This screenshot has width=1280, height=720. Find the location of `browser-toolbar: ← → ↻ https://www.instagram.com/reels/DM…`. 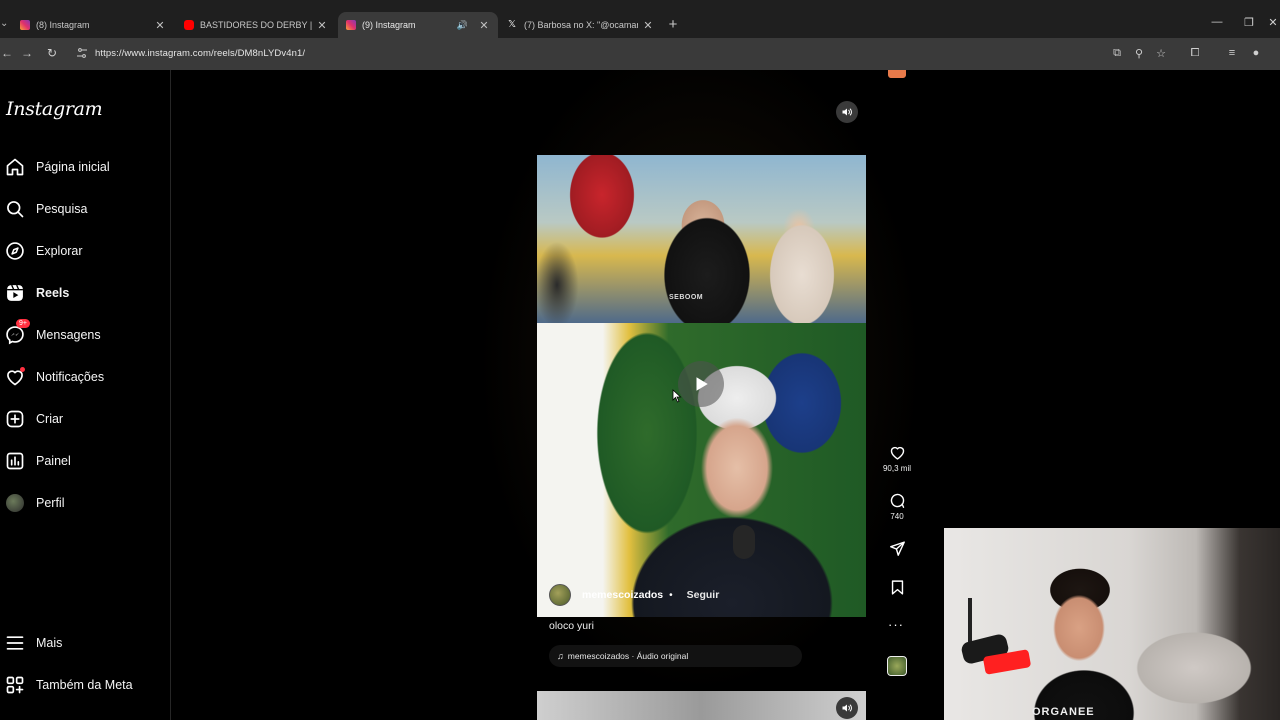

browser-toolbar: ← → ↻ https://www.instagram.com/reels/DM… is located at coordinates (640, 54).